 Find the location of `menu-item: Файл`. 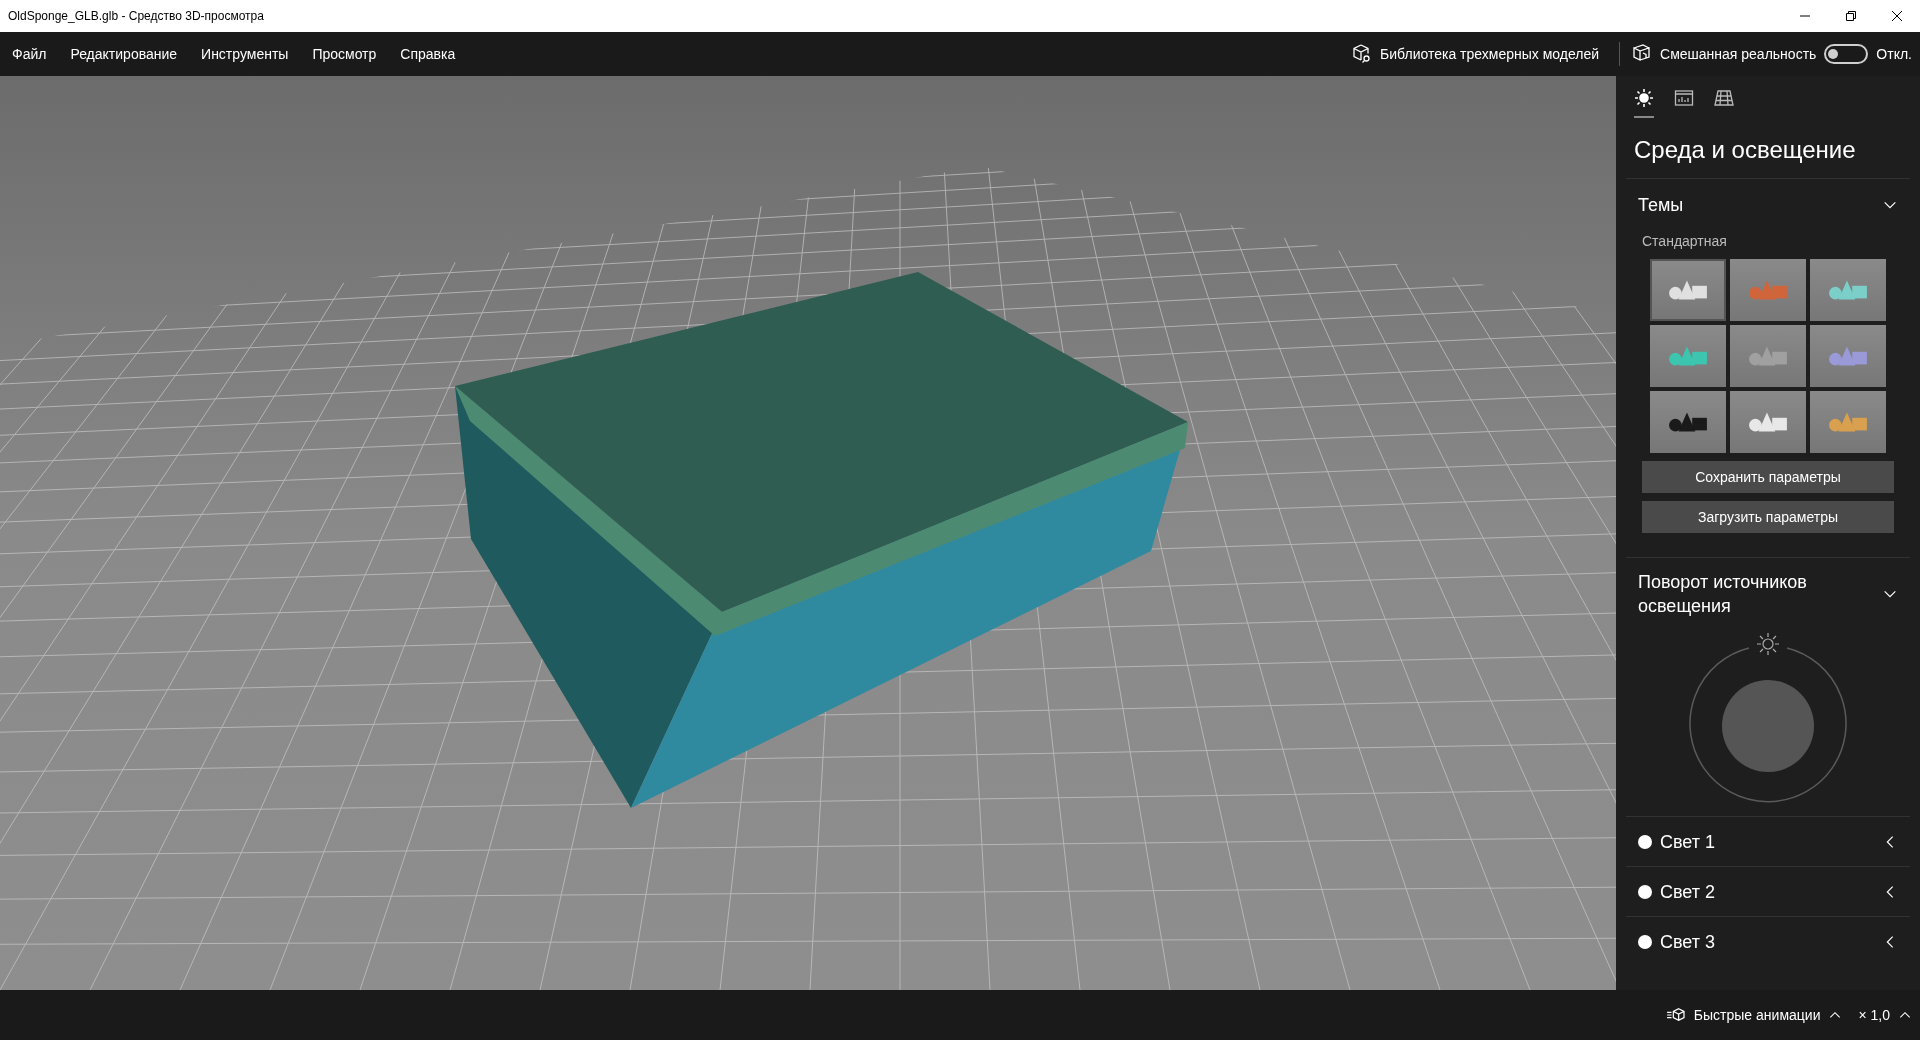

menu-item: Файл is located at coordinates (29, 54).